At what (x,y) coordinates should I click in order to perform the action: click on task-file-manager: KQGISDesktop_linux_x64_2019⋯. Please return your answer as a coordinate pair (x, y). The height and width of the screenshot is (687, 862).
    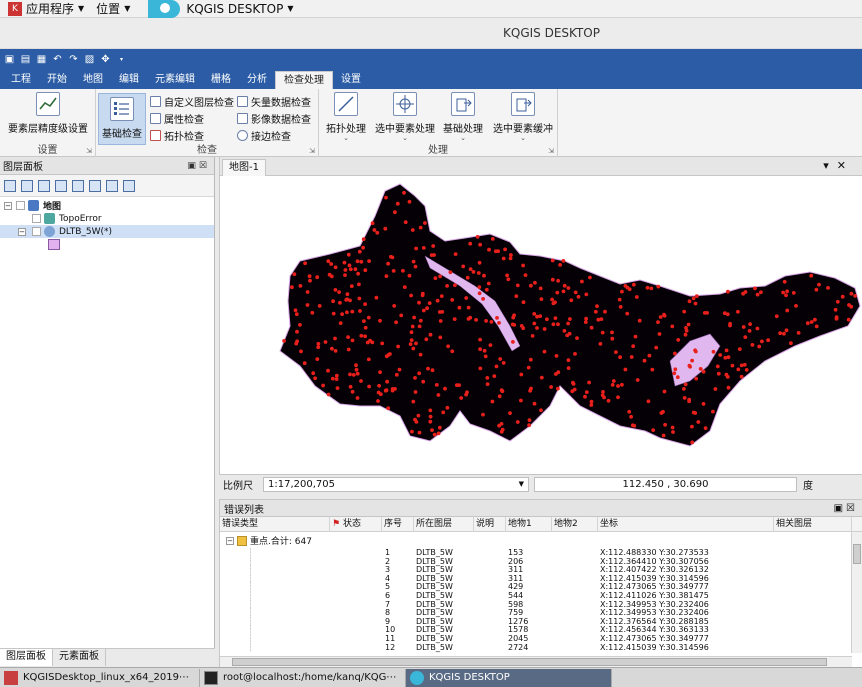
    Looking at the image, I should click on (100, 677).